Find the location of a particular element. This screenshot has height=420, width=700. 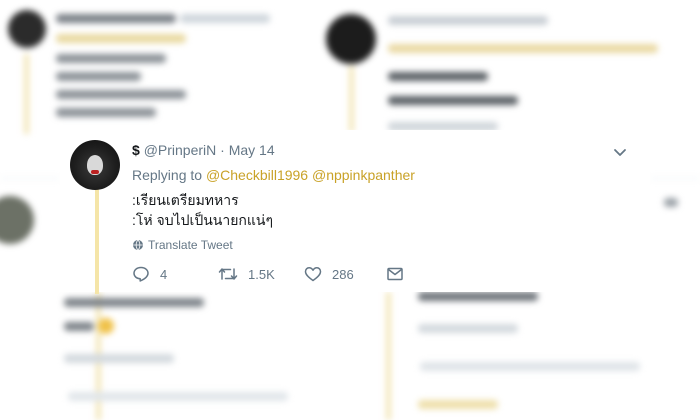

tweet-text: :เรียนเตรียมทหาร :โห่ จบไปเป็นนายกแน่ๆ is located at coordinates (202, 210).